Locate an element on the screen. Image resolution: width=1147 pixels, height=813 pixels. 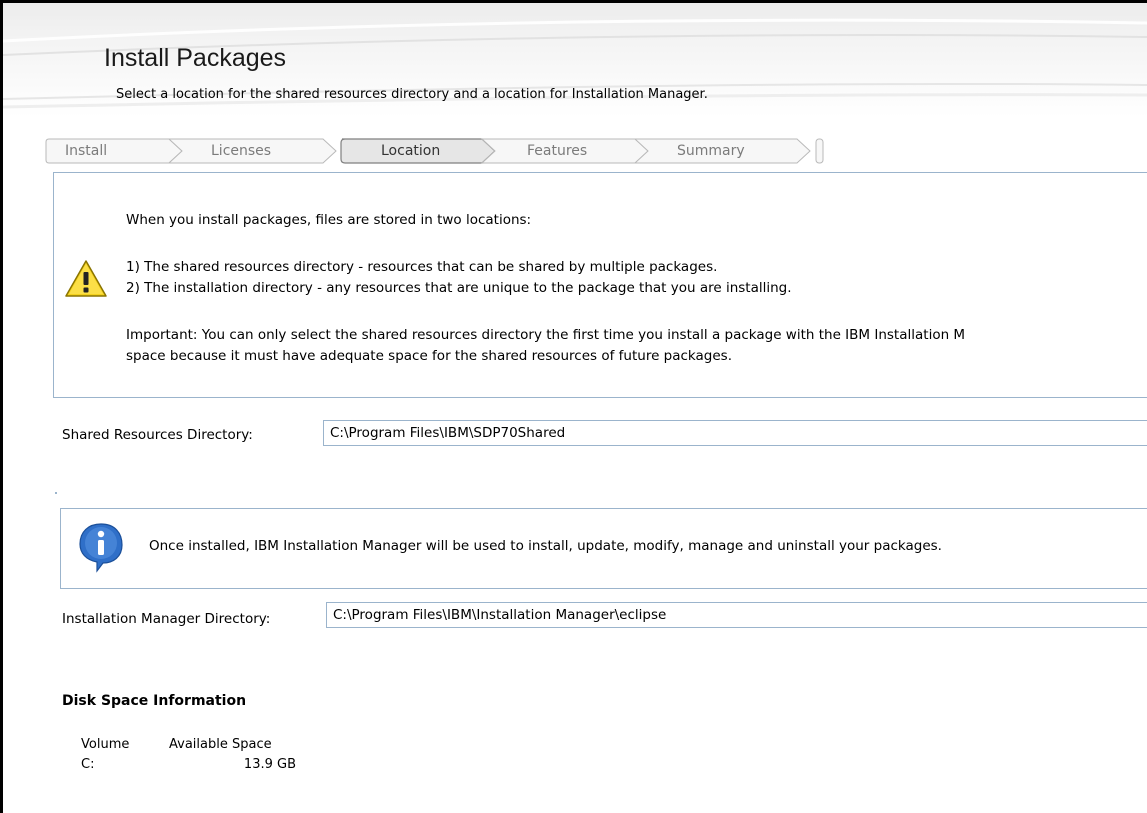
disk-space-row-available: 13.9 GB is located at coordinates (269, 764).